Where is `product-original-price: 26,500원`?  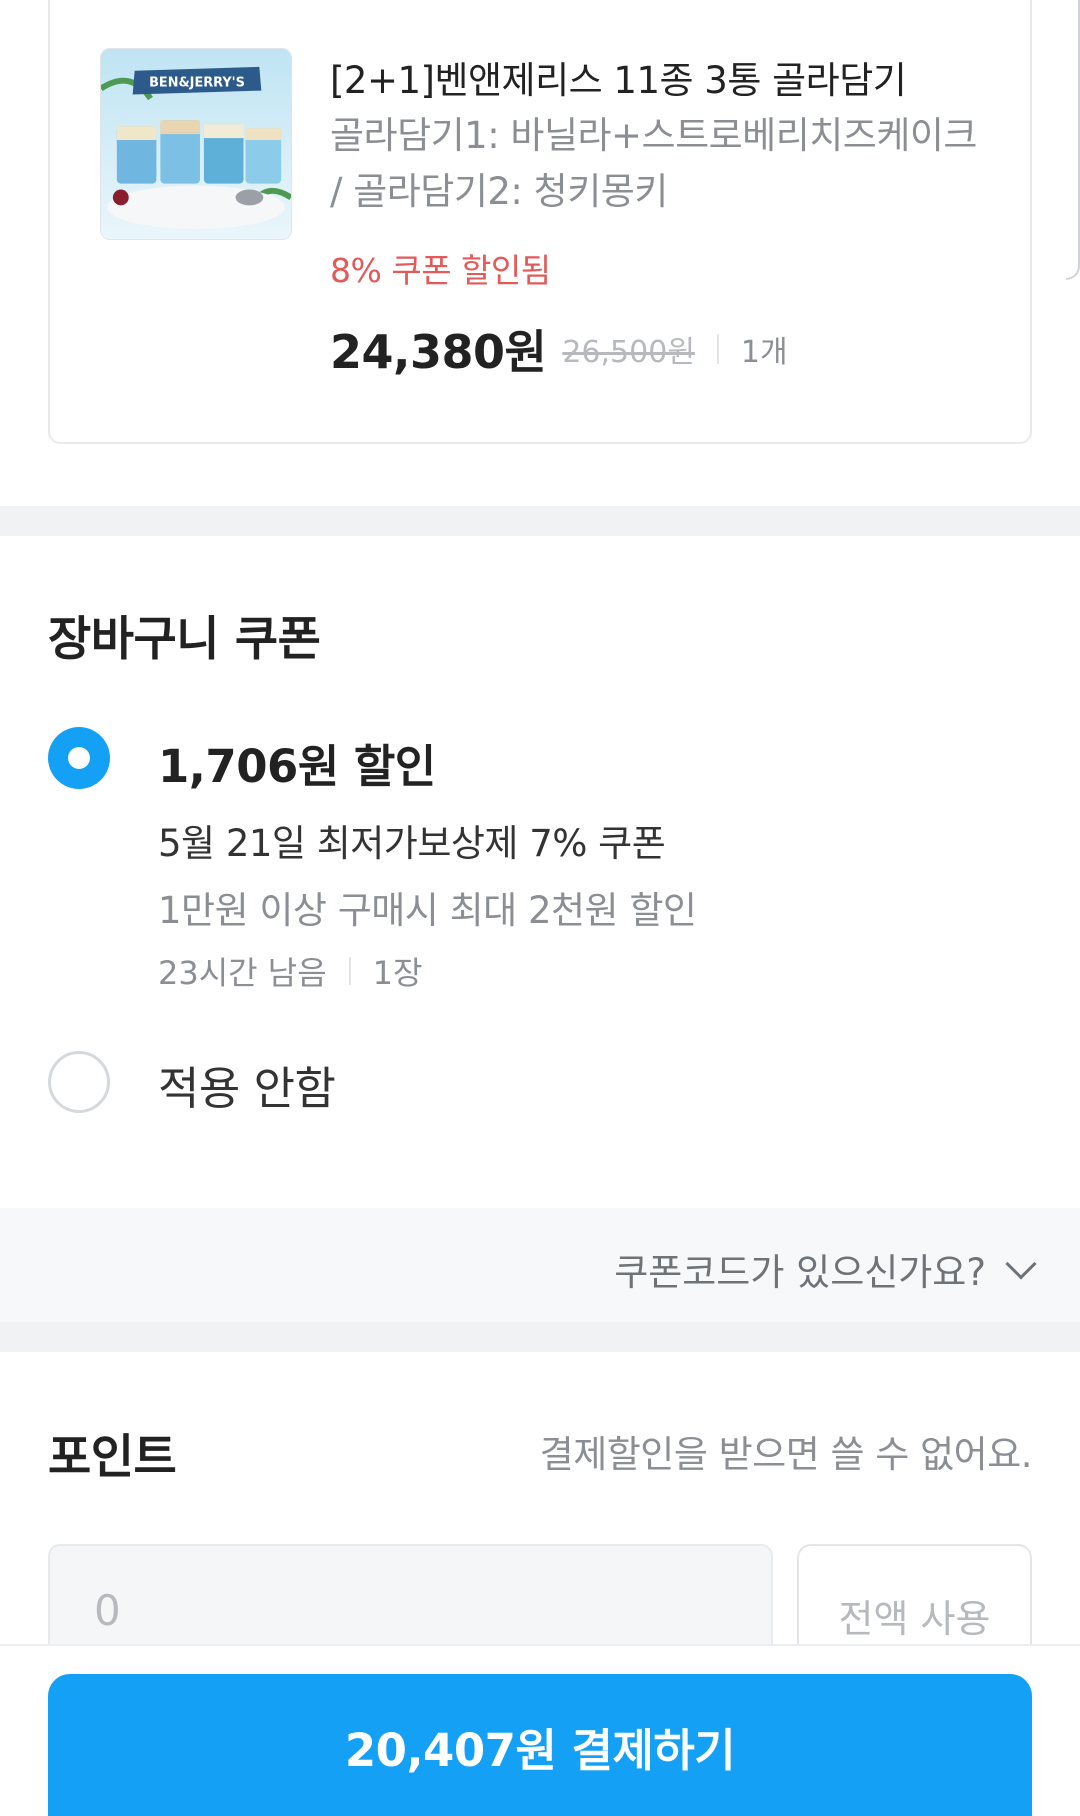 product-original-price: 26,500원 is located at coordinates (628, 352).